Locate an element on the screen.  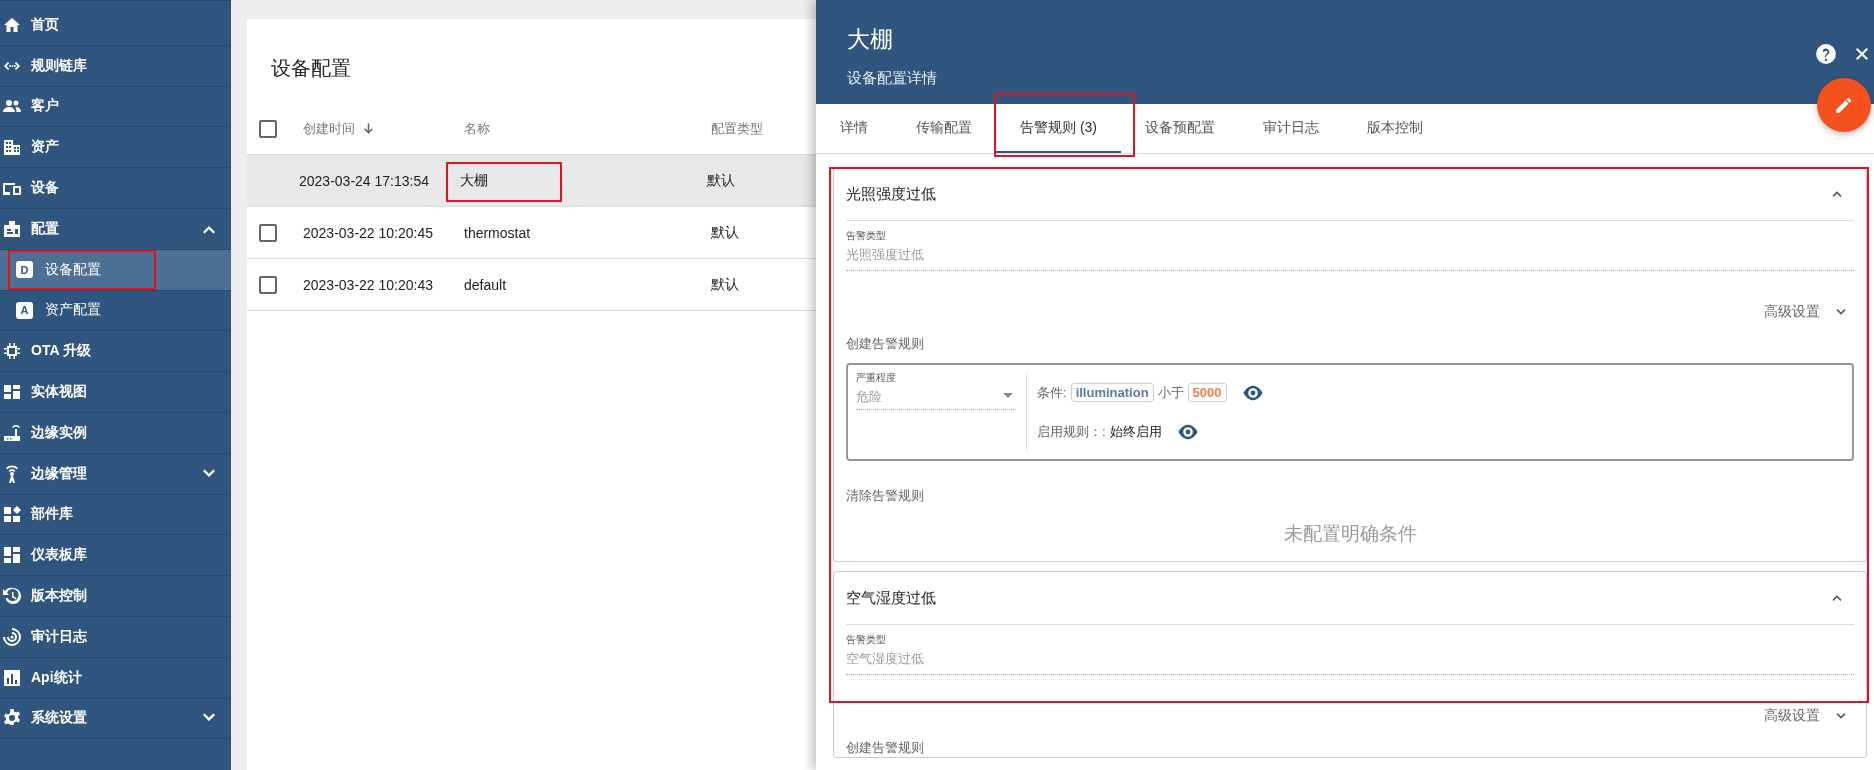
column-header: 名称 is located at coordinates (587, 128).